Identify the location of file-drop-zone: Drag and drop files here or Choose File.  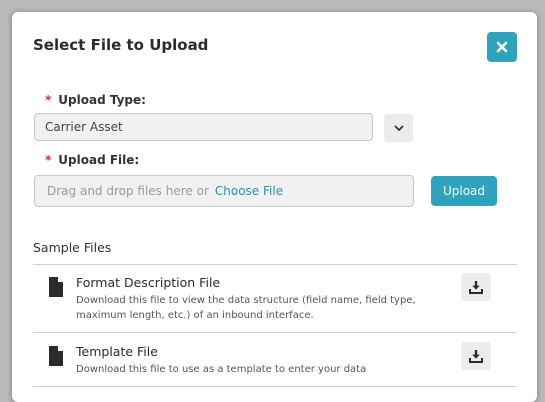
(224, 191).